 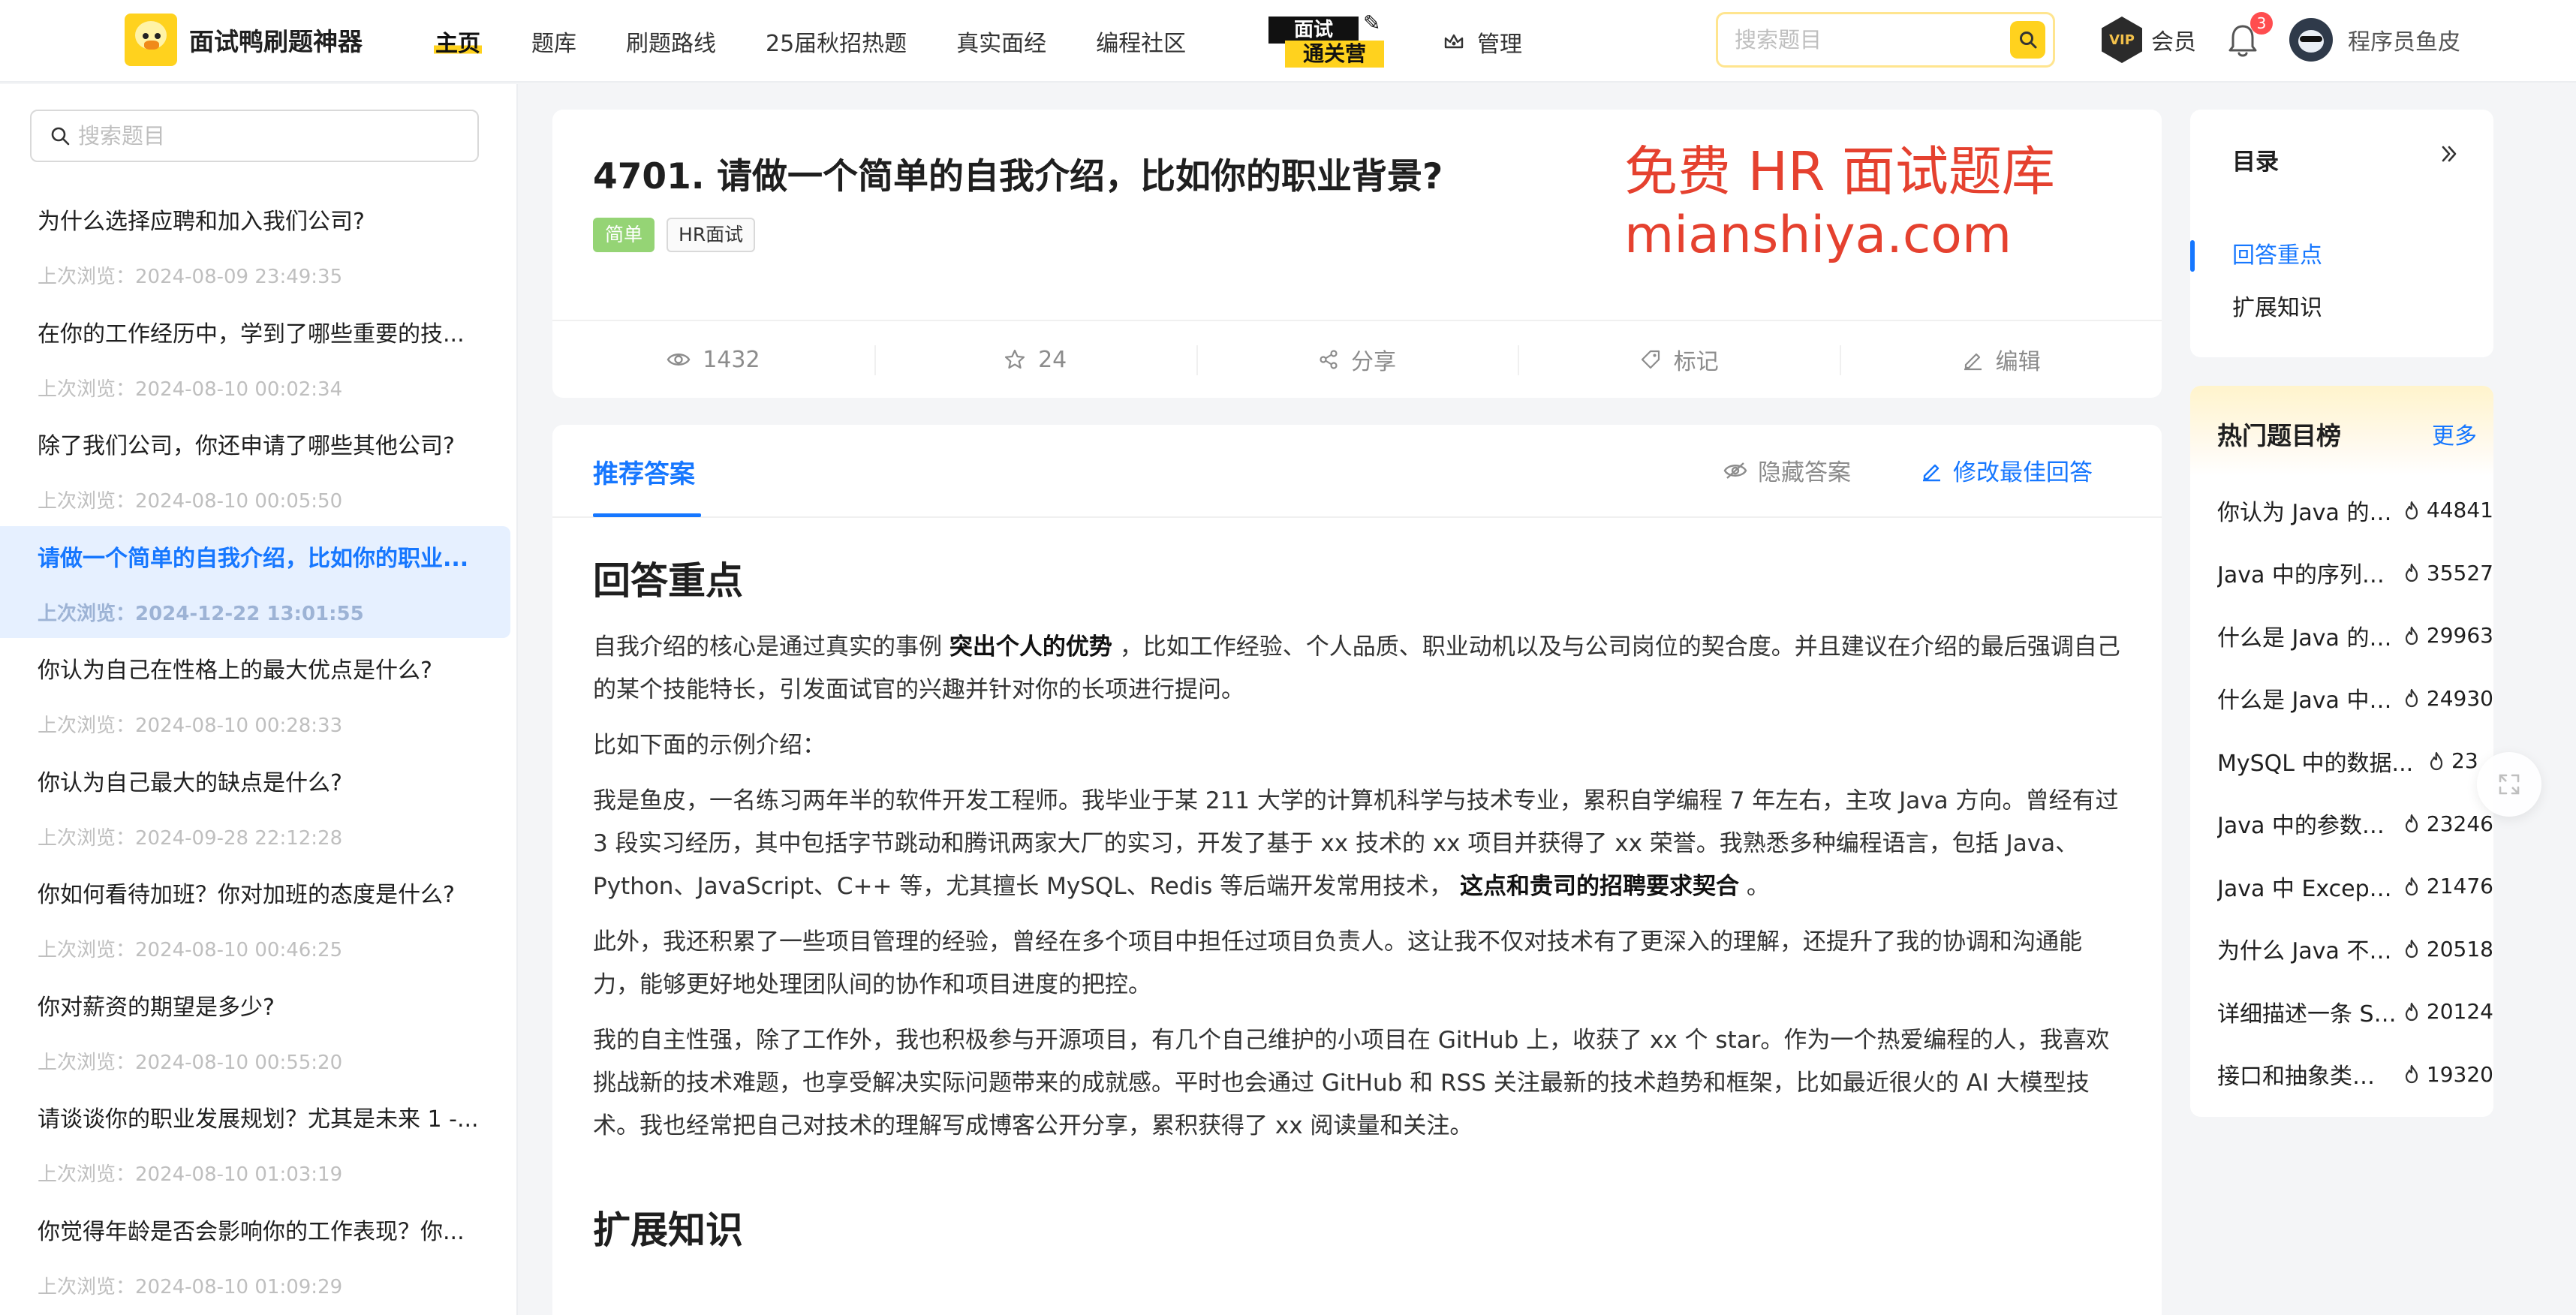 I want to click on bootcamp-badge: 面试 通关营 ✎, so click(x=1329, y=40).